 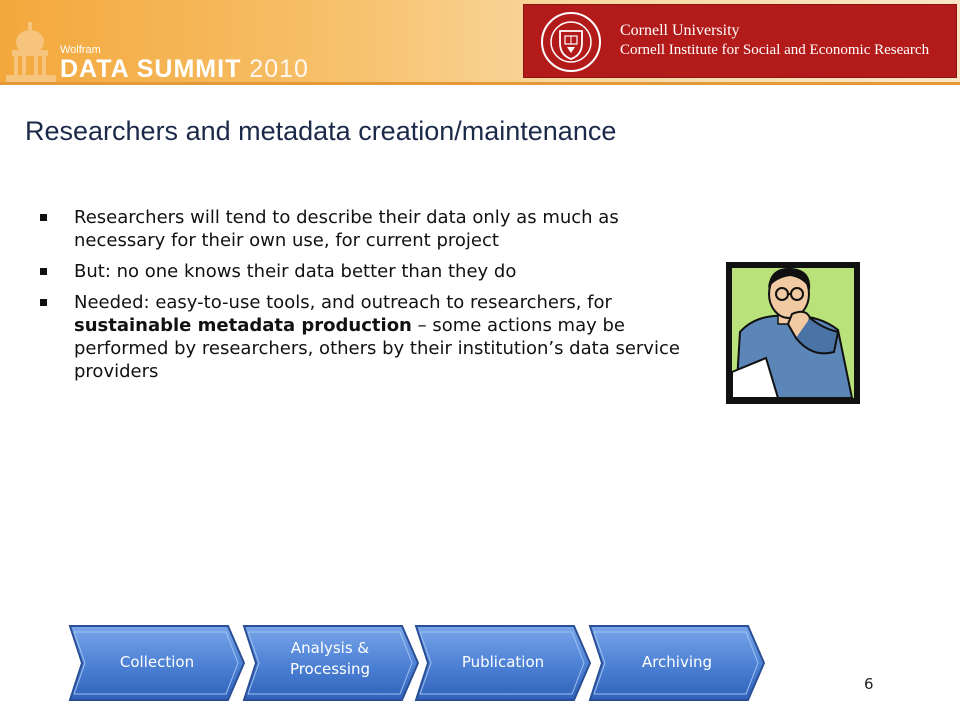 I want to click on banner-divider, so click(x=480, y=83).